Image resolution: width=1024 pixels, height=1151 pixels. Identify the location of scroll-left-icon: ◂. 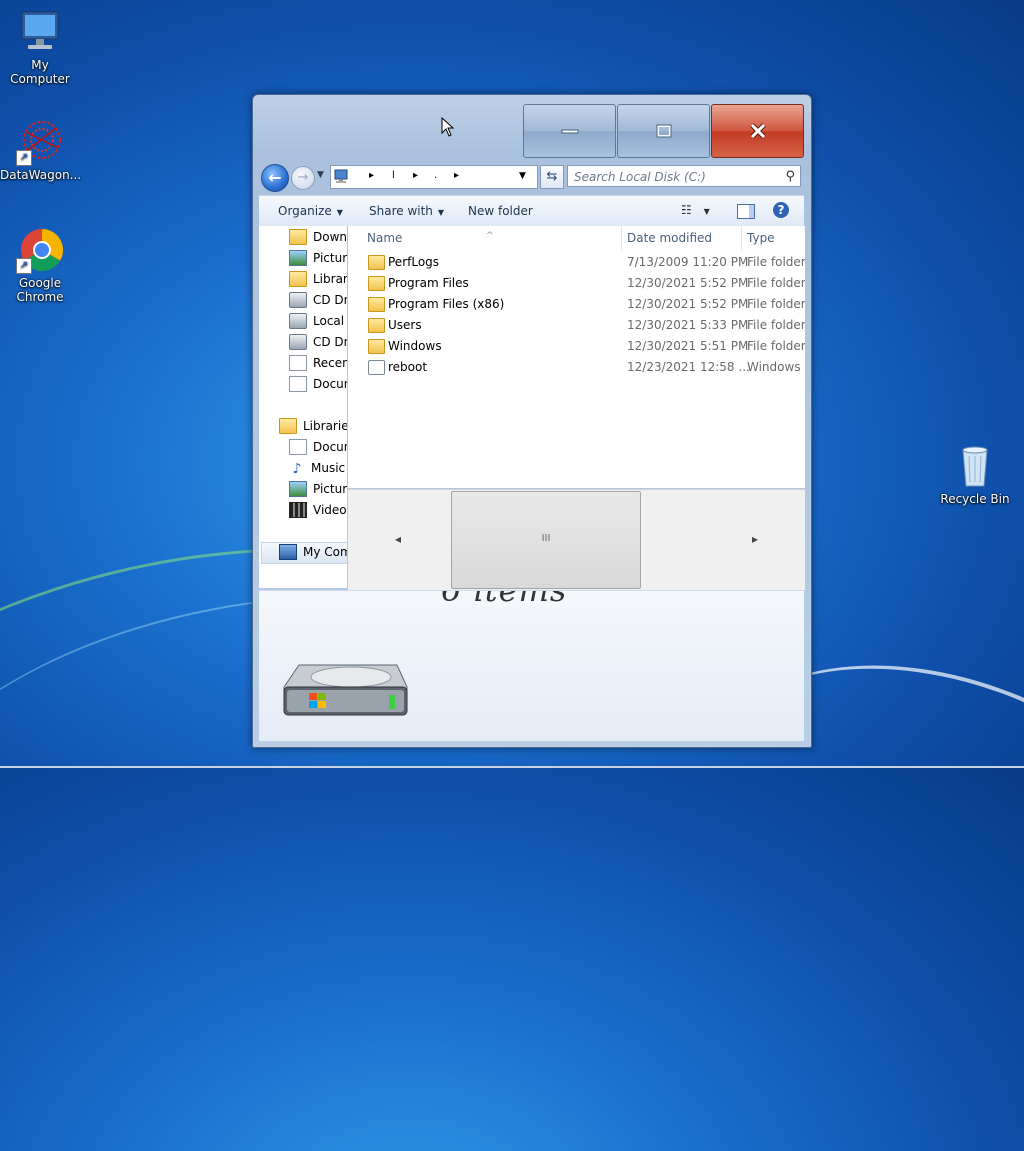
(398, 539).